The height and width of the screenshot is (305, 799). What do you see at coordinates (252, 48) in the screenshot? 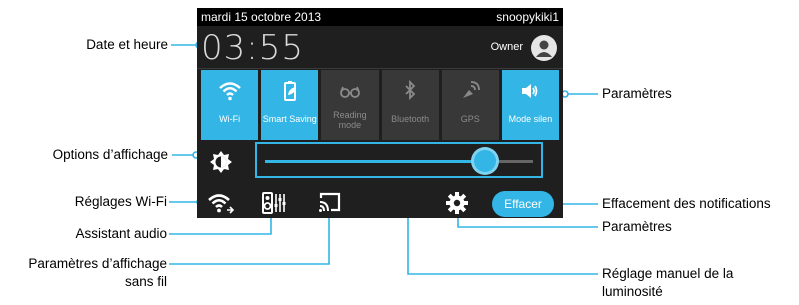
I see `clock: 03:55` at bounding box center [252, 48].